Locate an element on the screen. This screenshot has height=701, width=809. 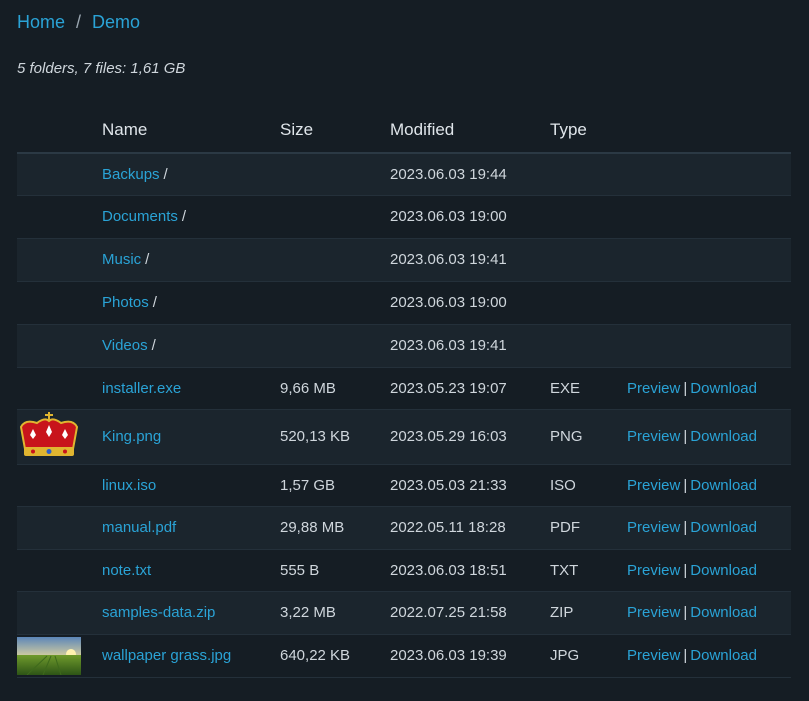
modified-cell: 2022.05.11 18:28 is located at coordinates (470, 528).